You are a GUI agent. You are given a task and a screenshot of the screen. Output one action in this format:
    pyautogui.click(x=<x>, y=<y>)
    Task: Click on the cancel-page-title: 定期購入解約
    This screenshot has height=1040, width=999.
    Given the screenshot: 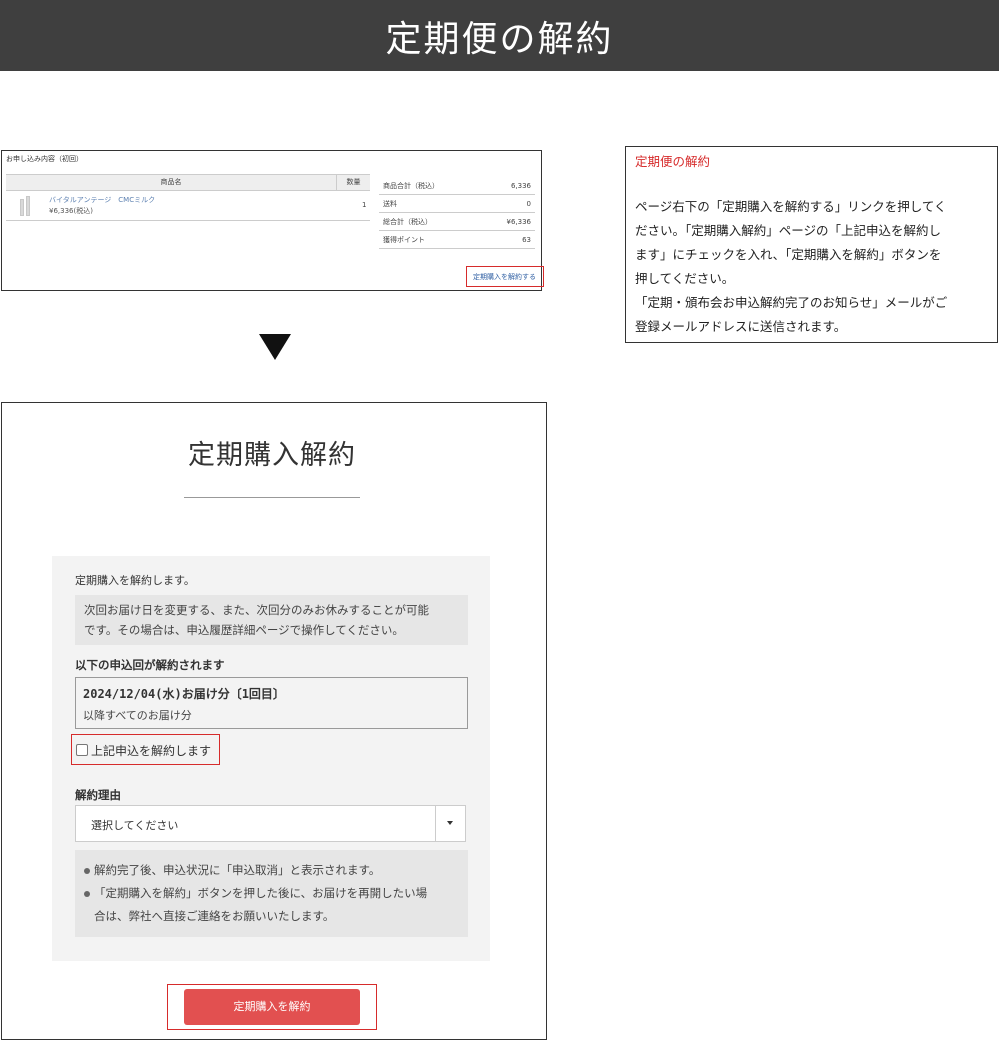 What is the action you would take?
    pyautogui.click(x=272, y=455)
    